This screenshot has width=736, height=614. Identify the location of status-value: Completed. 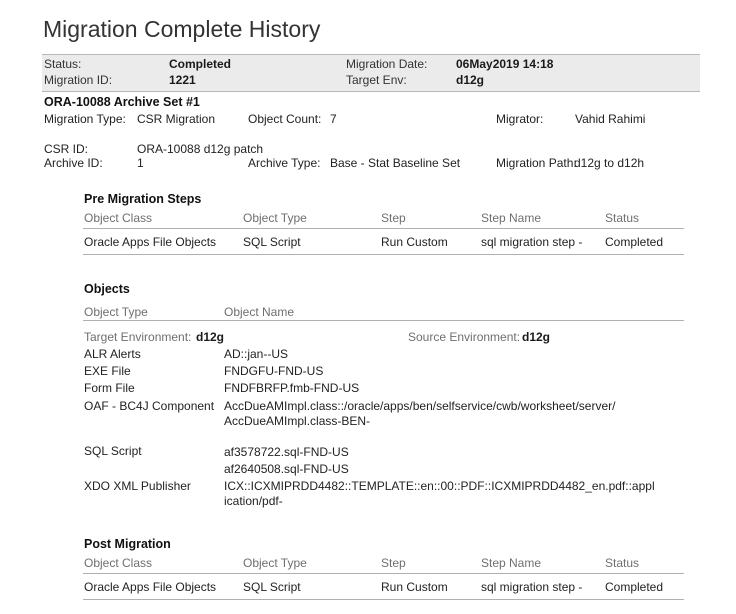
(200, 64).